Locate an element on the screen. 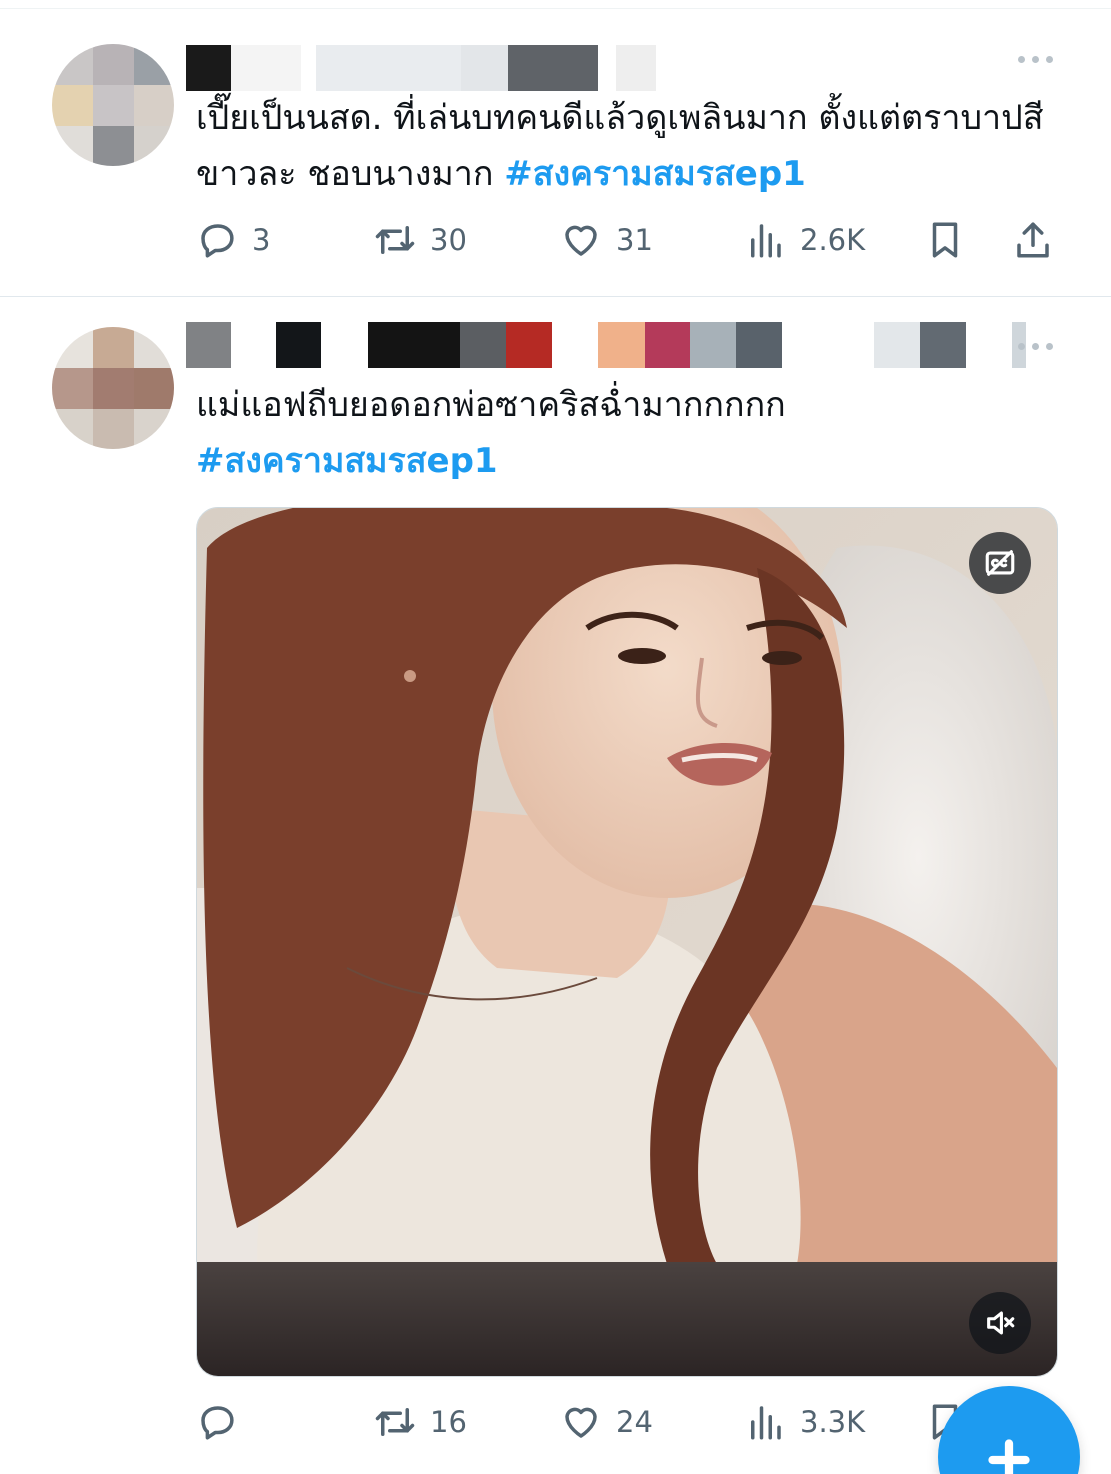 The width and height of the screenshot is (1111, 1474). retweet-count: 30 is located at coordinates (448, 240).